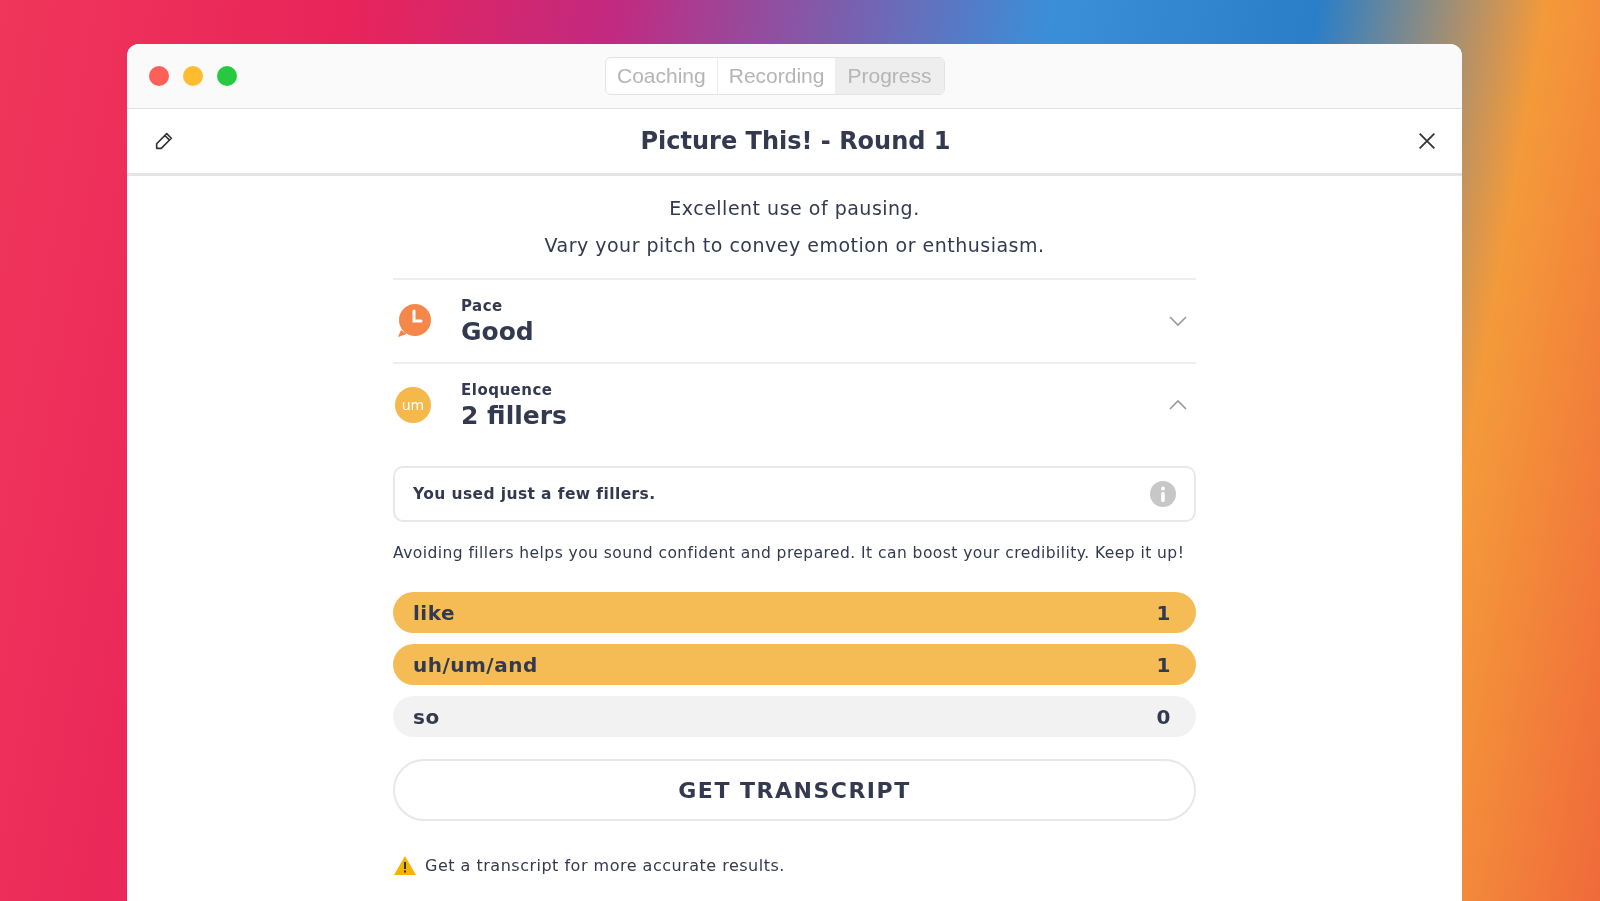  What do you see at coordinates (794, 208) in the screenshot?
I see `feedback-text: Excellent use of pausing.` at bounding box center [794, 208].